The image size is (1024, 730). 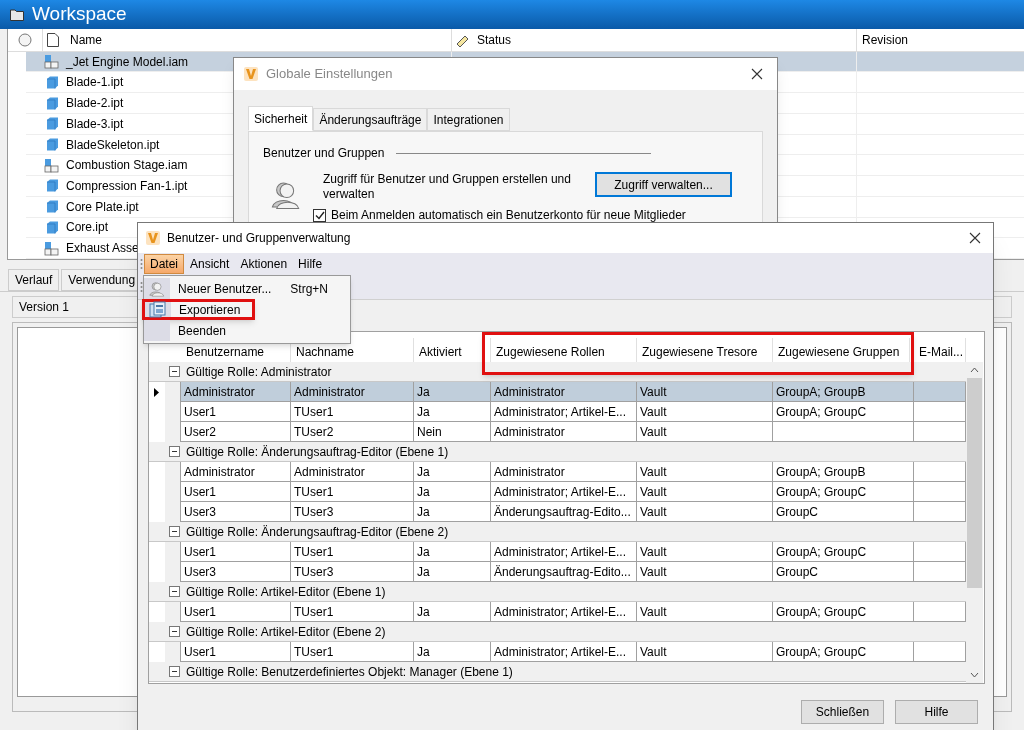 What do you see at coordinates (164, 263) in the screenshot?
I see `menu-item: Datei` at bounding box center [164, 263].